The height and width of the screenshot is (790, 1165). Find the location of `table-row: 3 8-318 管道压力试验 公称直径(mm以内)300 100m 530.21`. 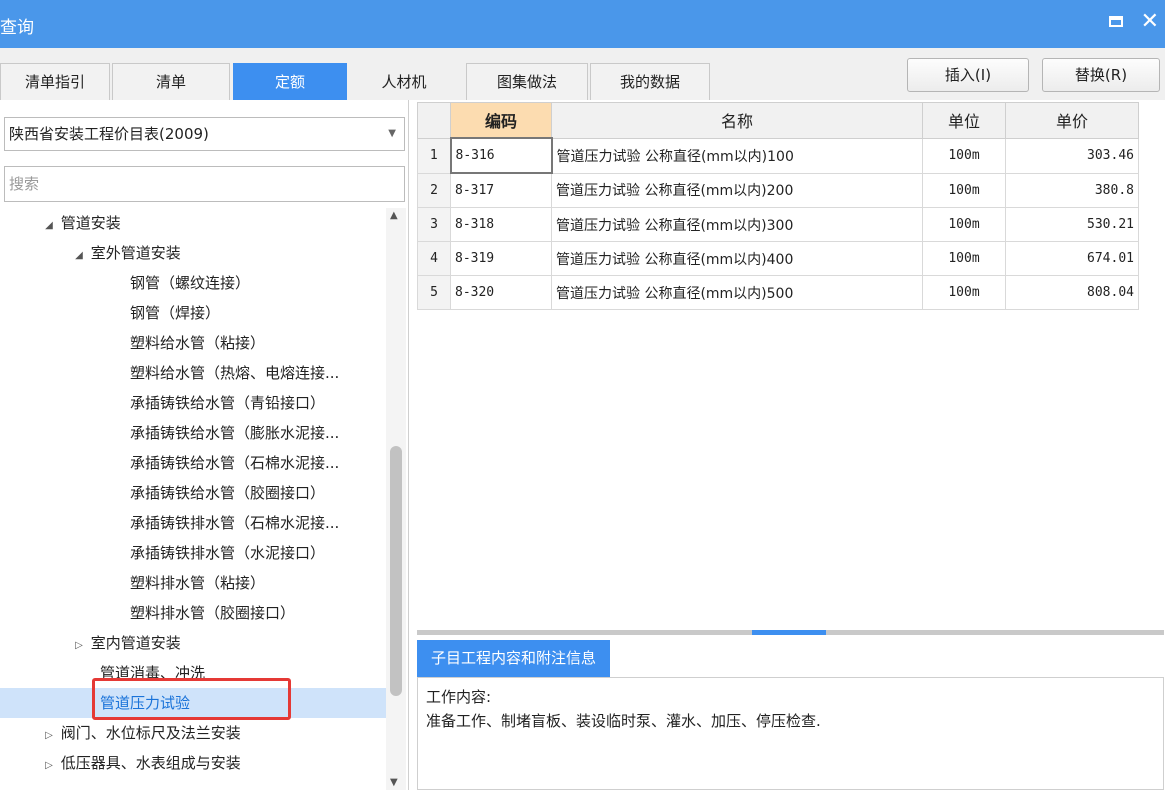

table-row: 3 8-318 管道压力试验 公称直径(mm以内)300 100m 530.21 is located at coordinates (778, 224).